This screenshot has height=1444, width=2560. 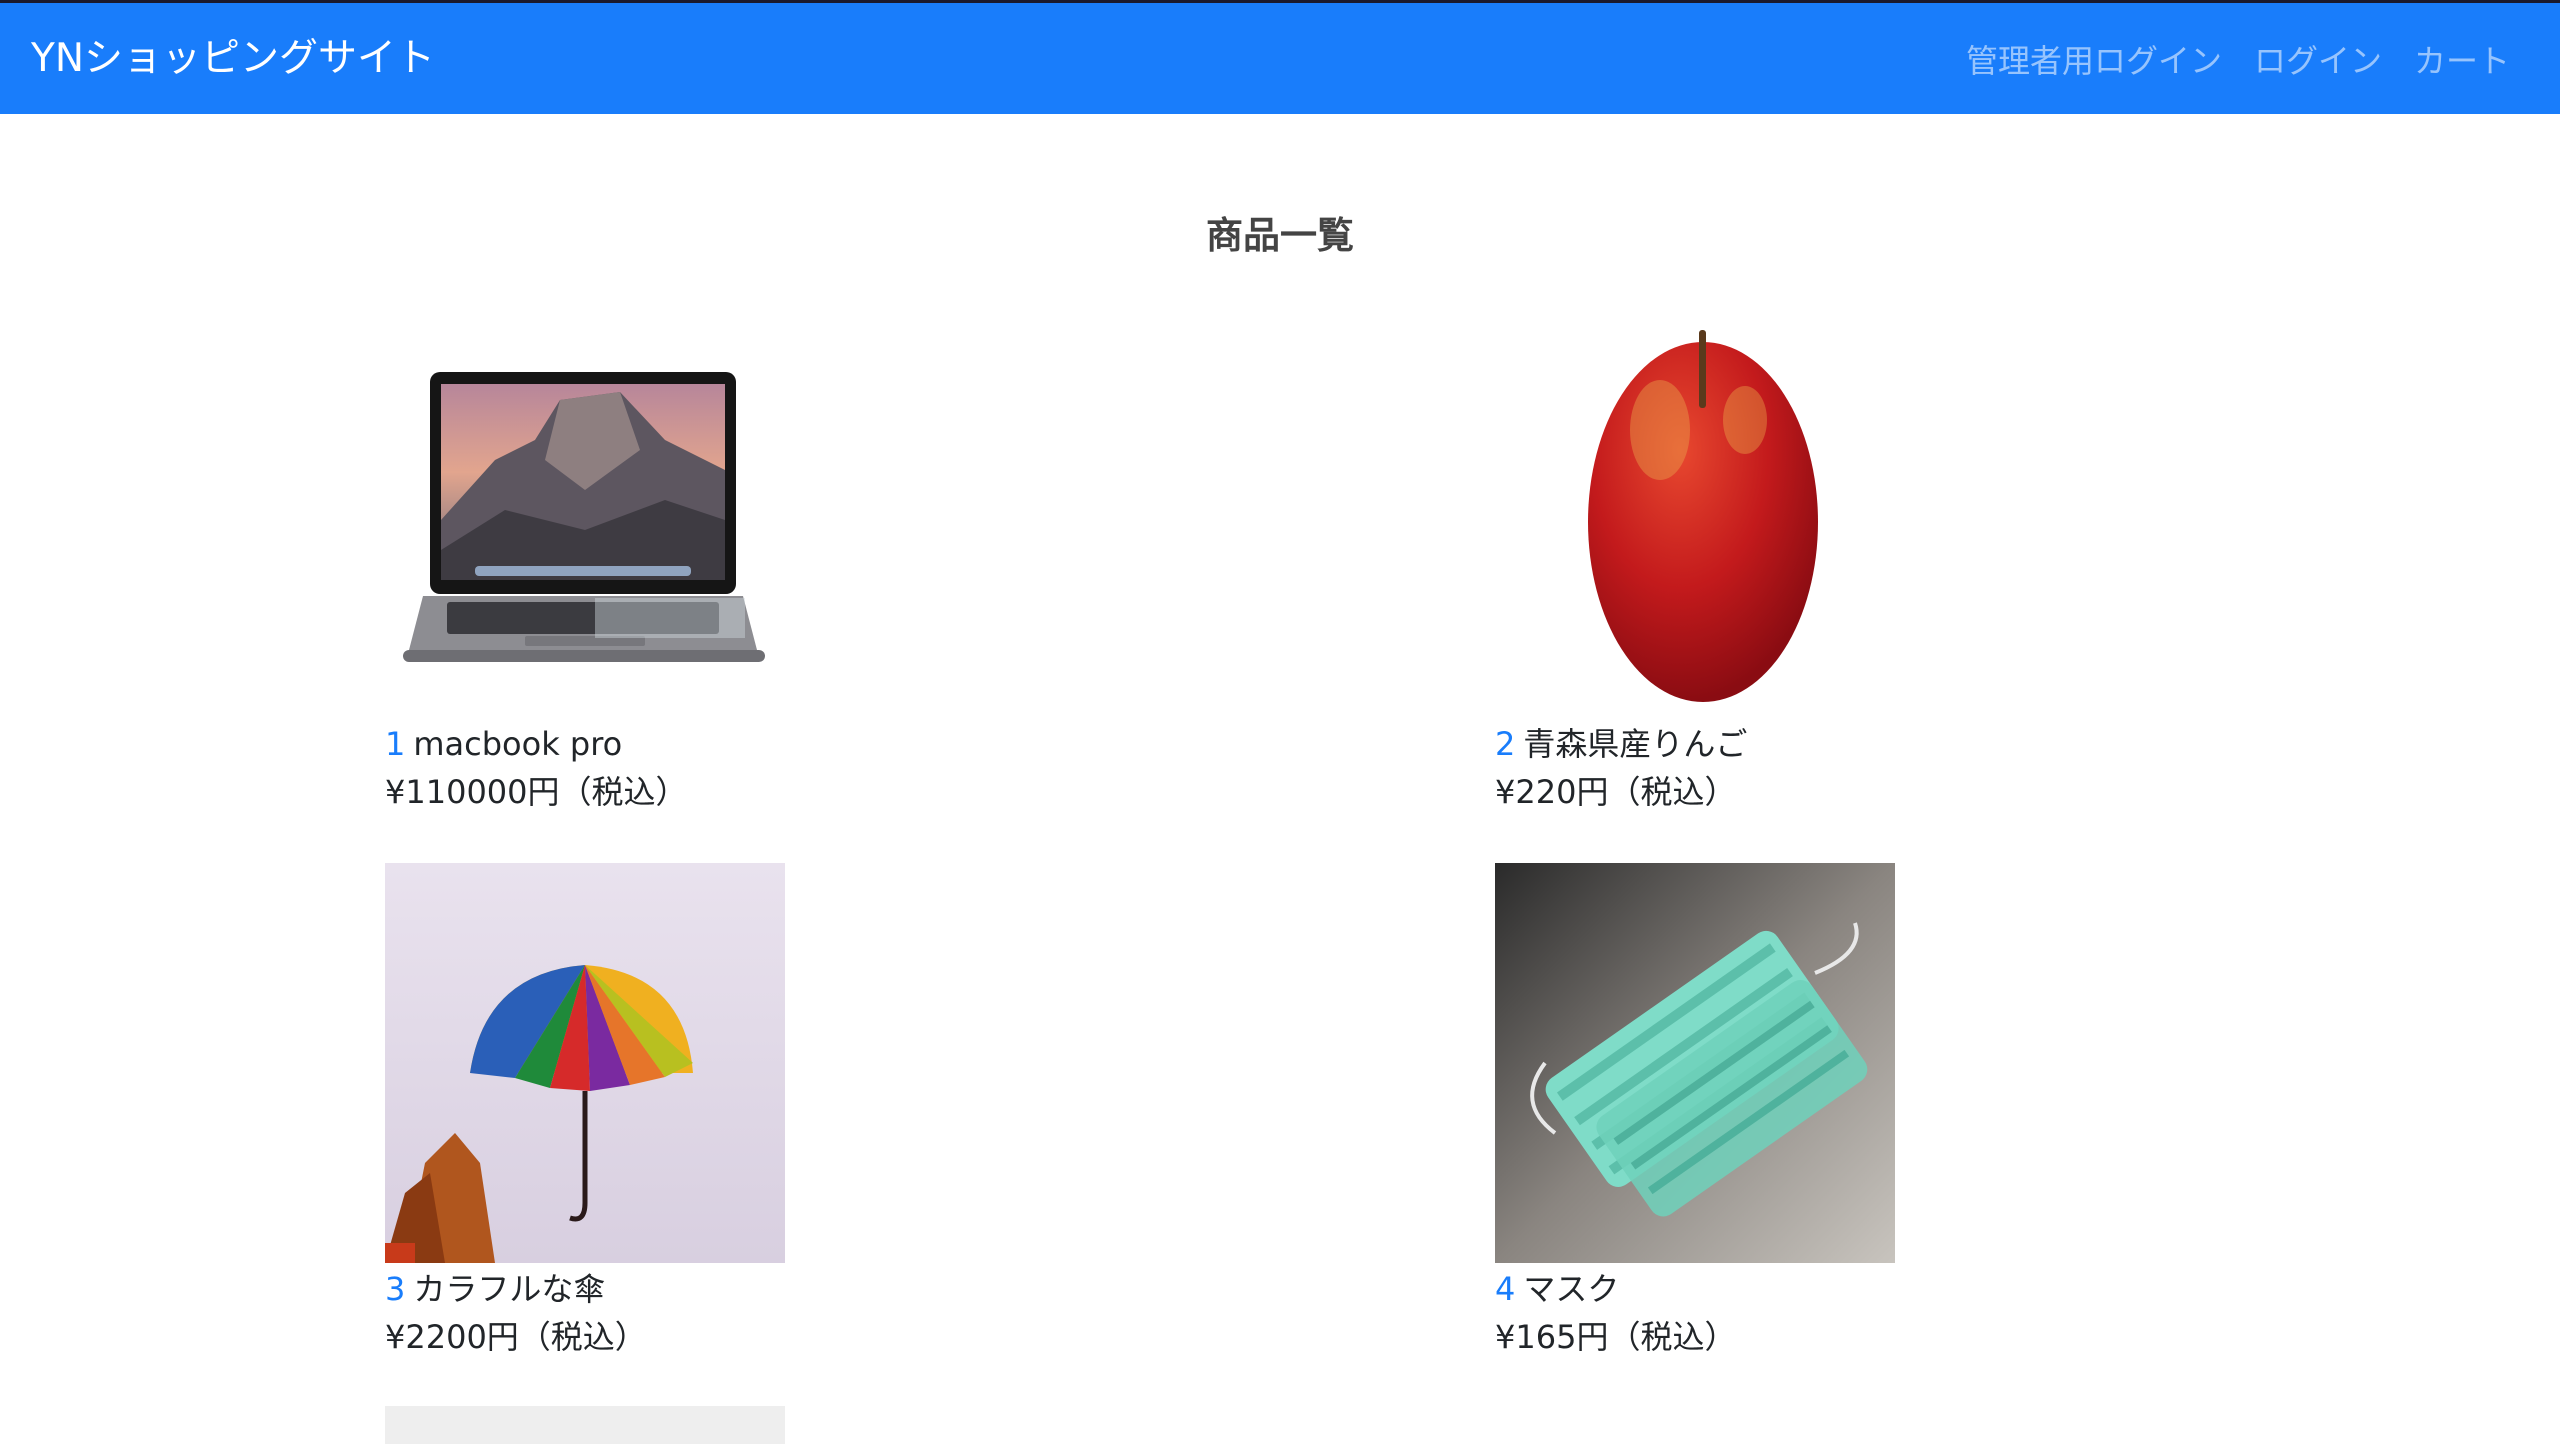 I want to click on product-image-laptop, so click(x=585, y=520).